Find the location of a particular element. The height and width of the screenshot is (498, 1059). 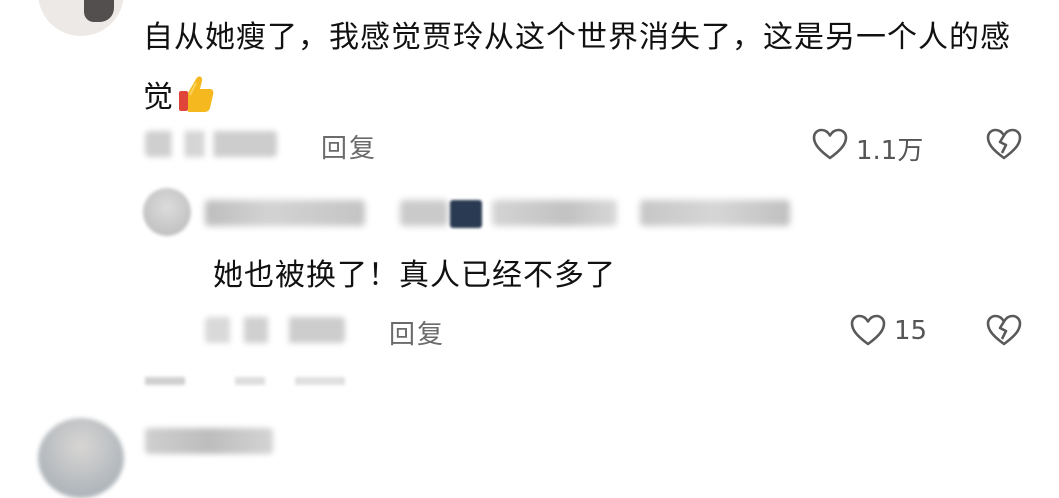

like-count: 15 is located at coordinates (911, 331).